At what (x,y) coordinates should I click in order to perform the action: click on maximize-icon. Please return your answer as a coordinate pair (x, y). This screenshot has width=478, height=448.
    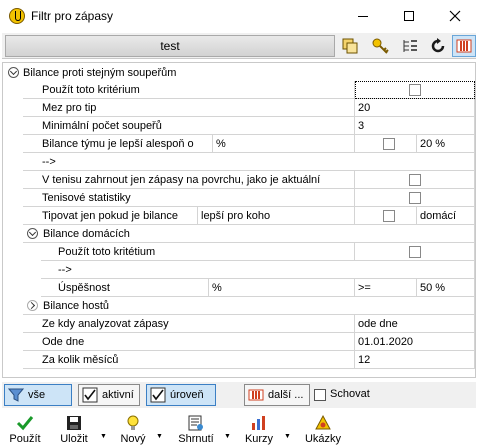
    Looking at the image, I should click on (409, 16).